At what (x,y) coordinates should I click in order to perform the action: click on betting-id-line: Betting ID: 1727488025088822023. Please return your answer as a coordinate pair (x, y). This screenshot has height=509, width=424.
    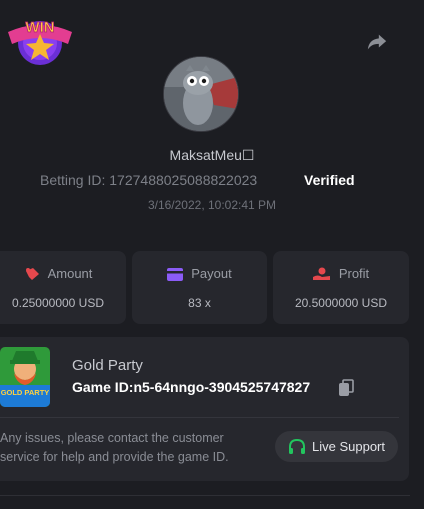
    Looking at the image, I should click on (148, 180).